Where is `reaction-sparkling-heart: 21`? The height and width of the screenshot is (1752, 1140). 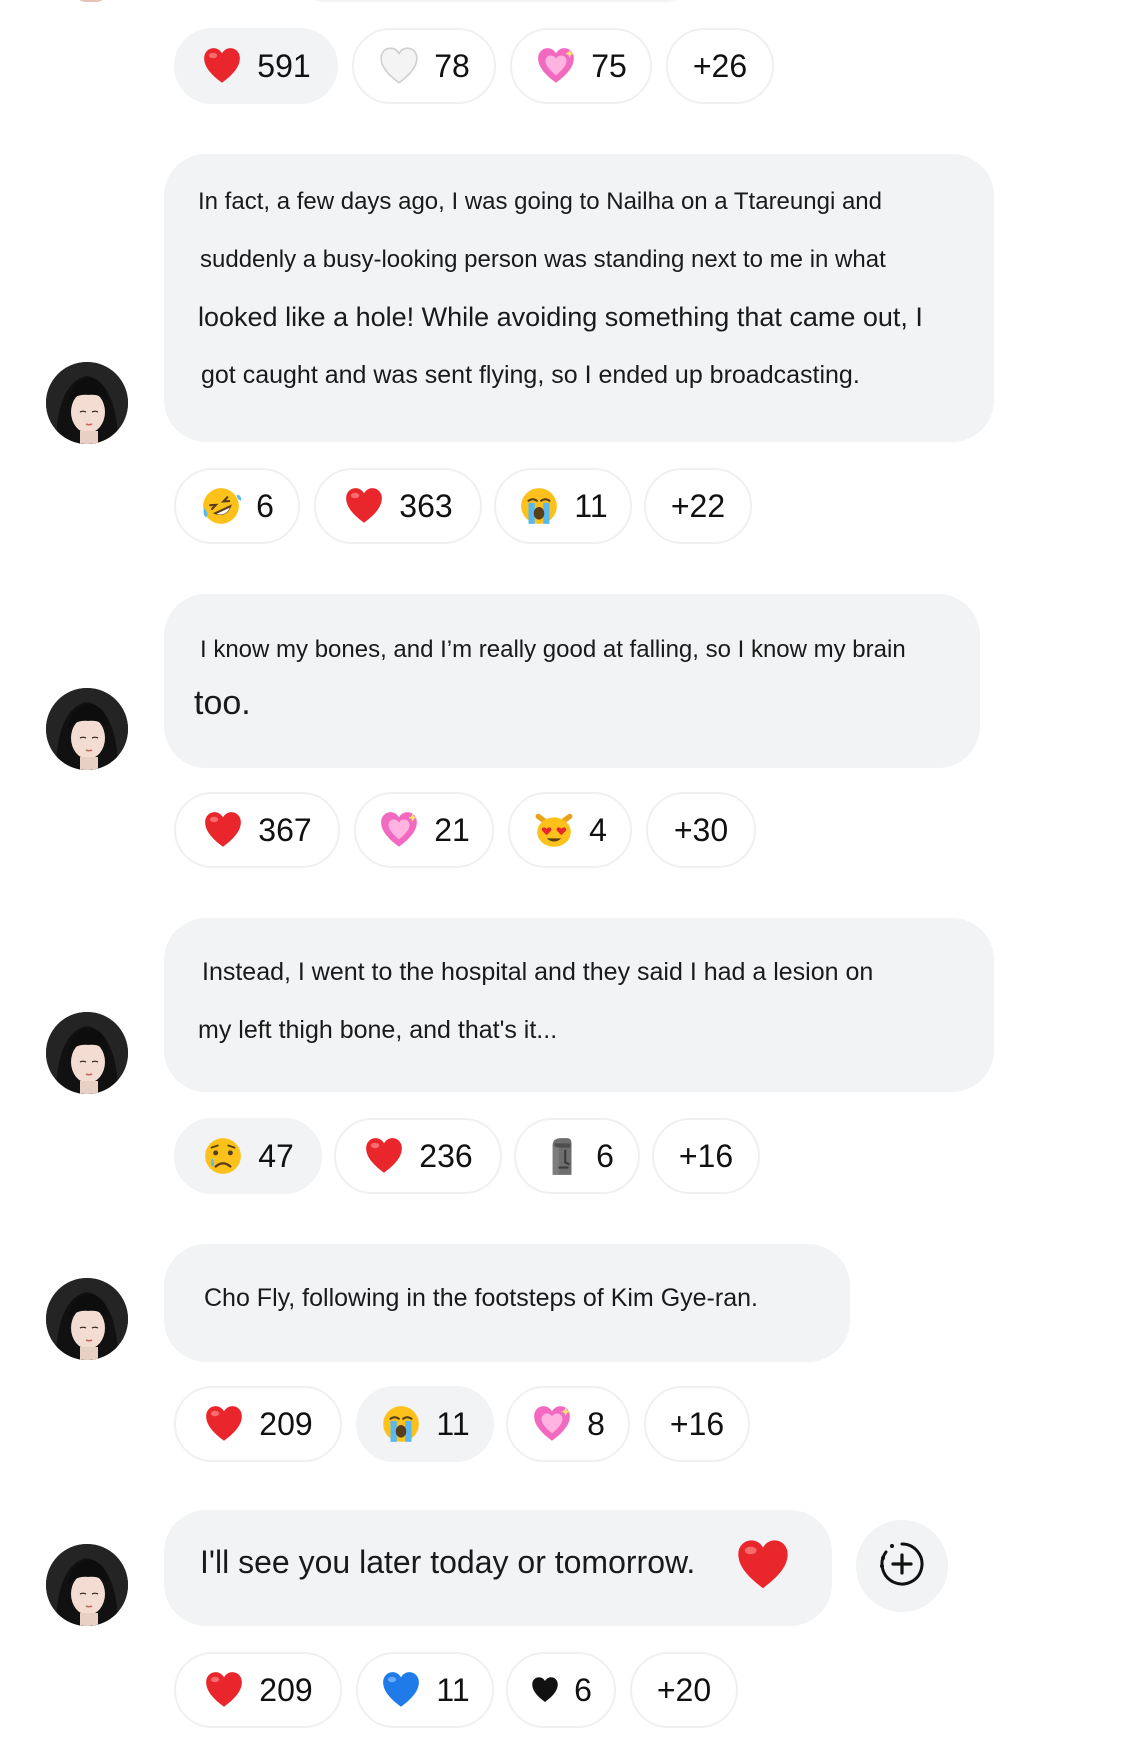 reaction-sparkling-heart: 21 is located at coordinates (424, 830).